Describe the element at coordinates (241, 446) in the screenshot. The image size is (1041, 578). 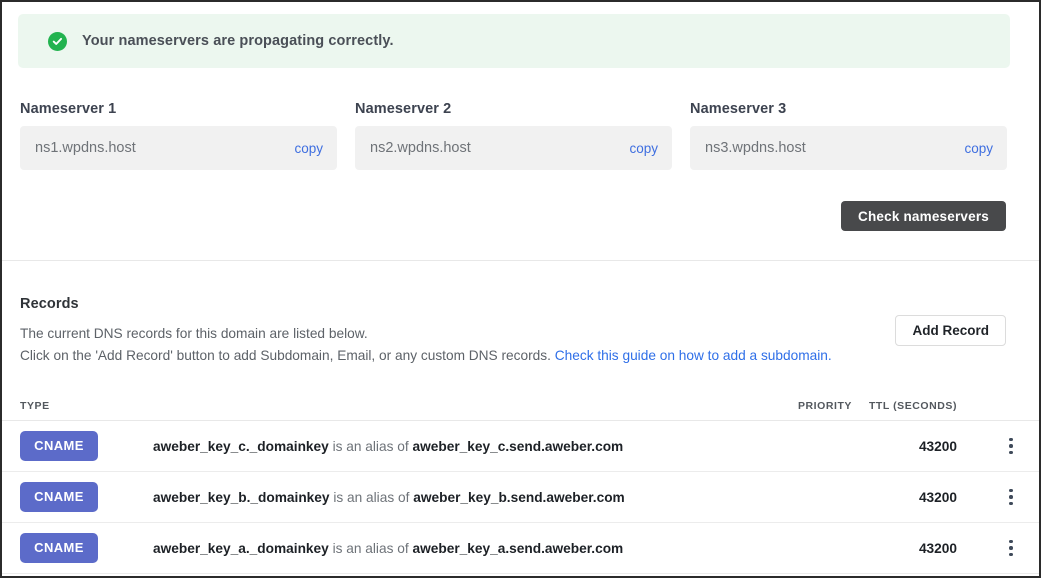
I see `record-host: aweber_key_c._domainkey` at that location.